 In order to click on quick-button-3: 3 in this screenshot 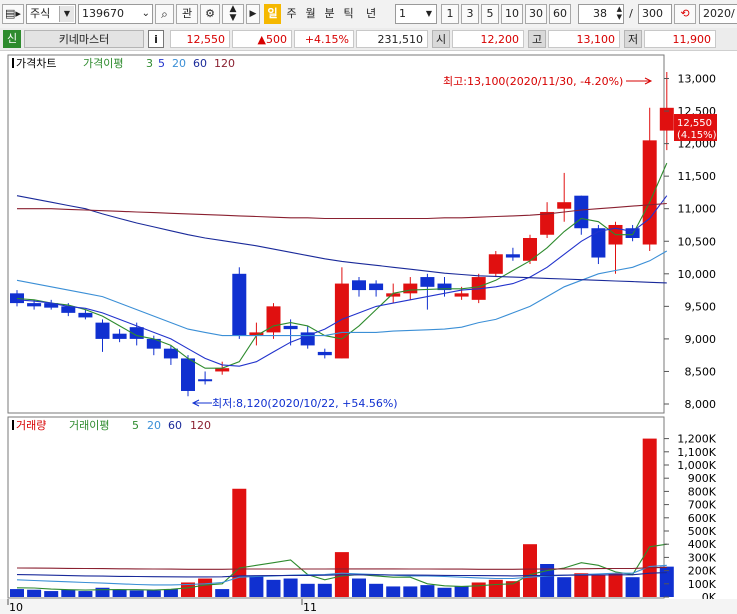, I will do `click(470, 14)`.